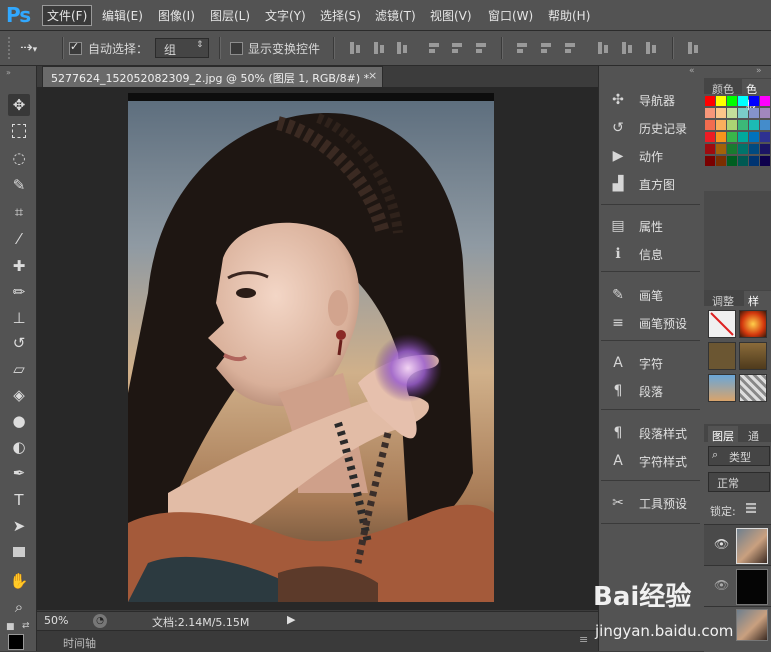 Image resolution: width=771 pixels, height=652 pixels. I want to click on style-sky-swatch, so click(722, 388).